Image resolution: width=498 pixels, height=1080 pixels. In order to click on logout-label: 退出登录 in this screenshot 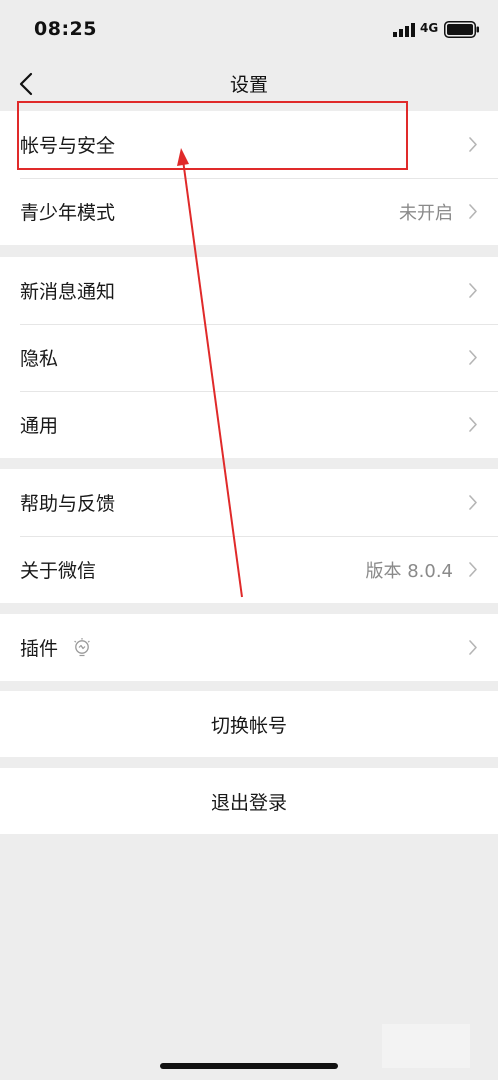, I will do `click(248, 803)`.